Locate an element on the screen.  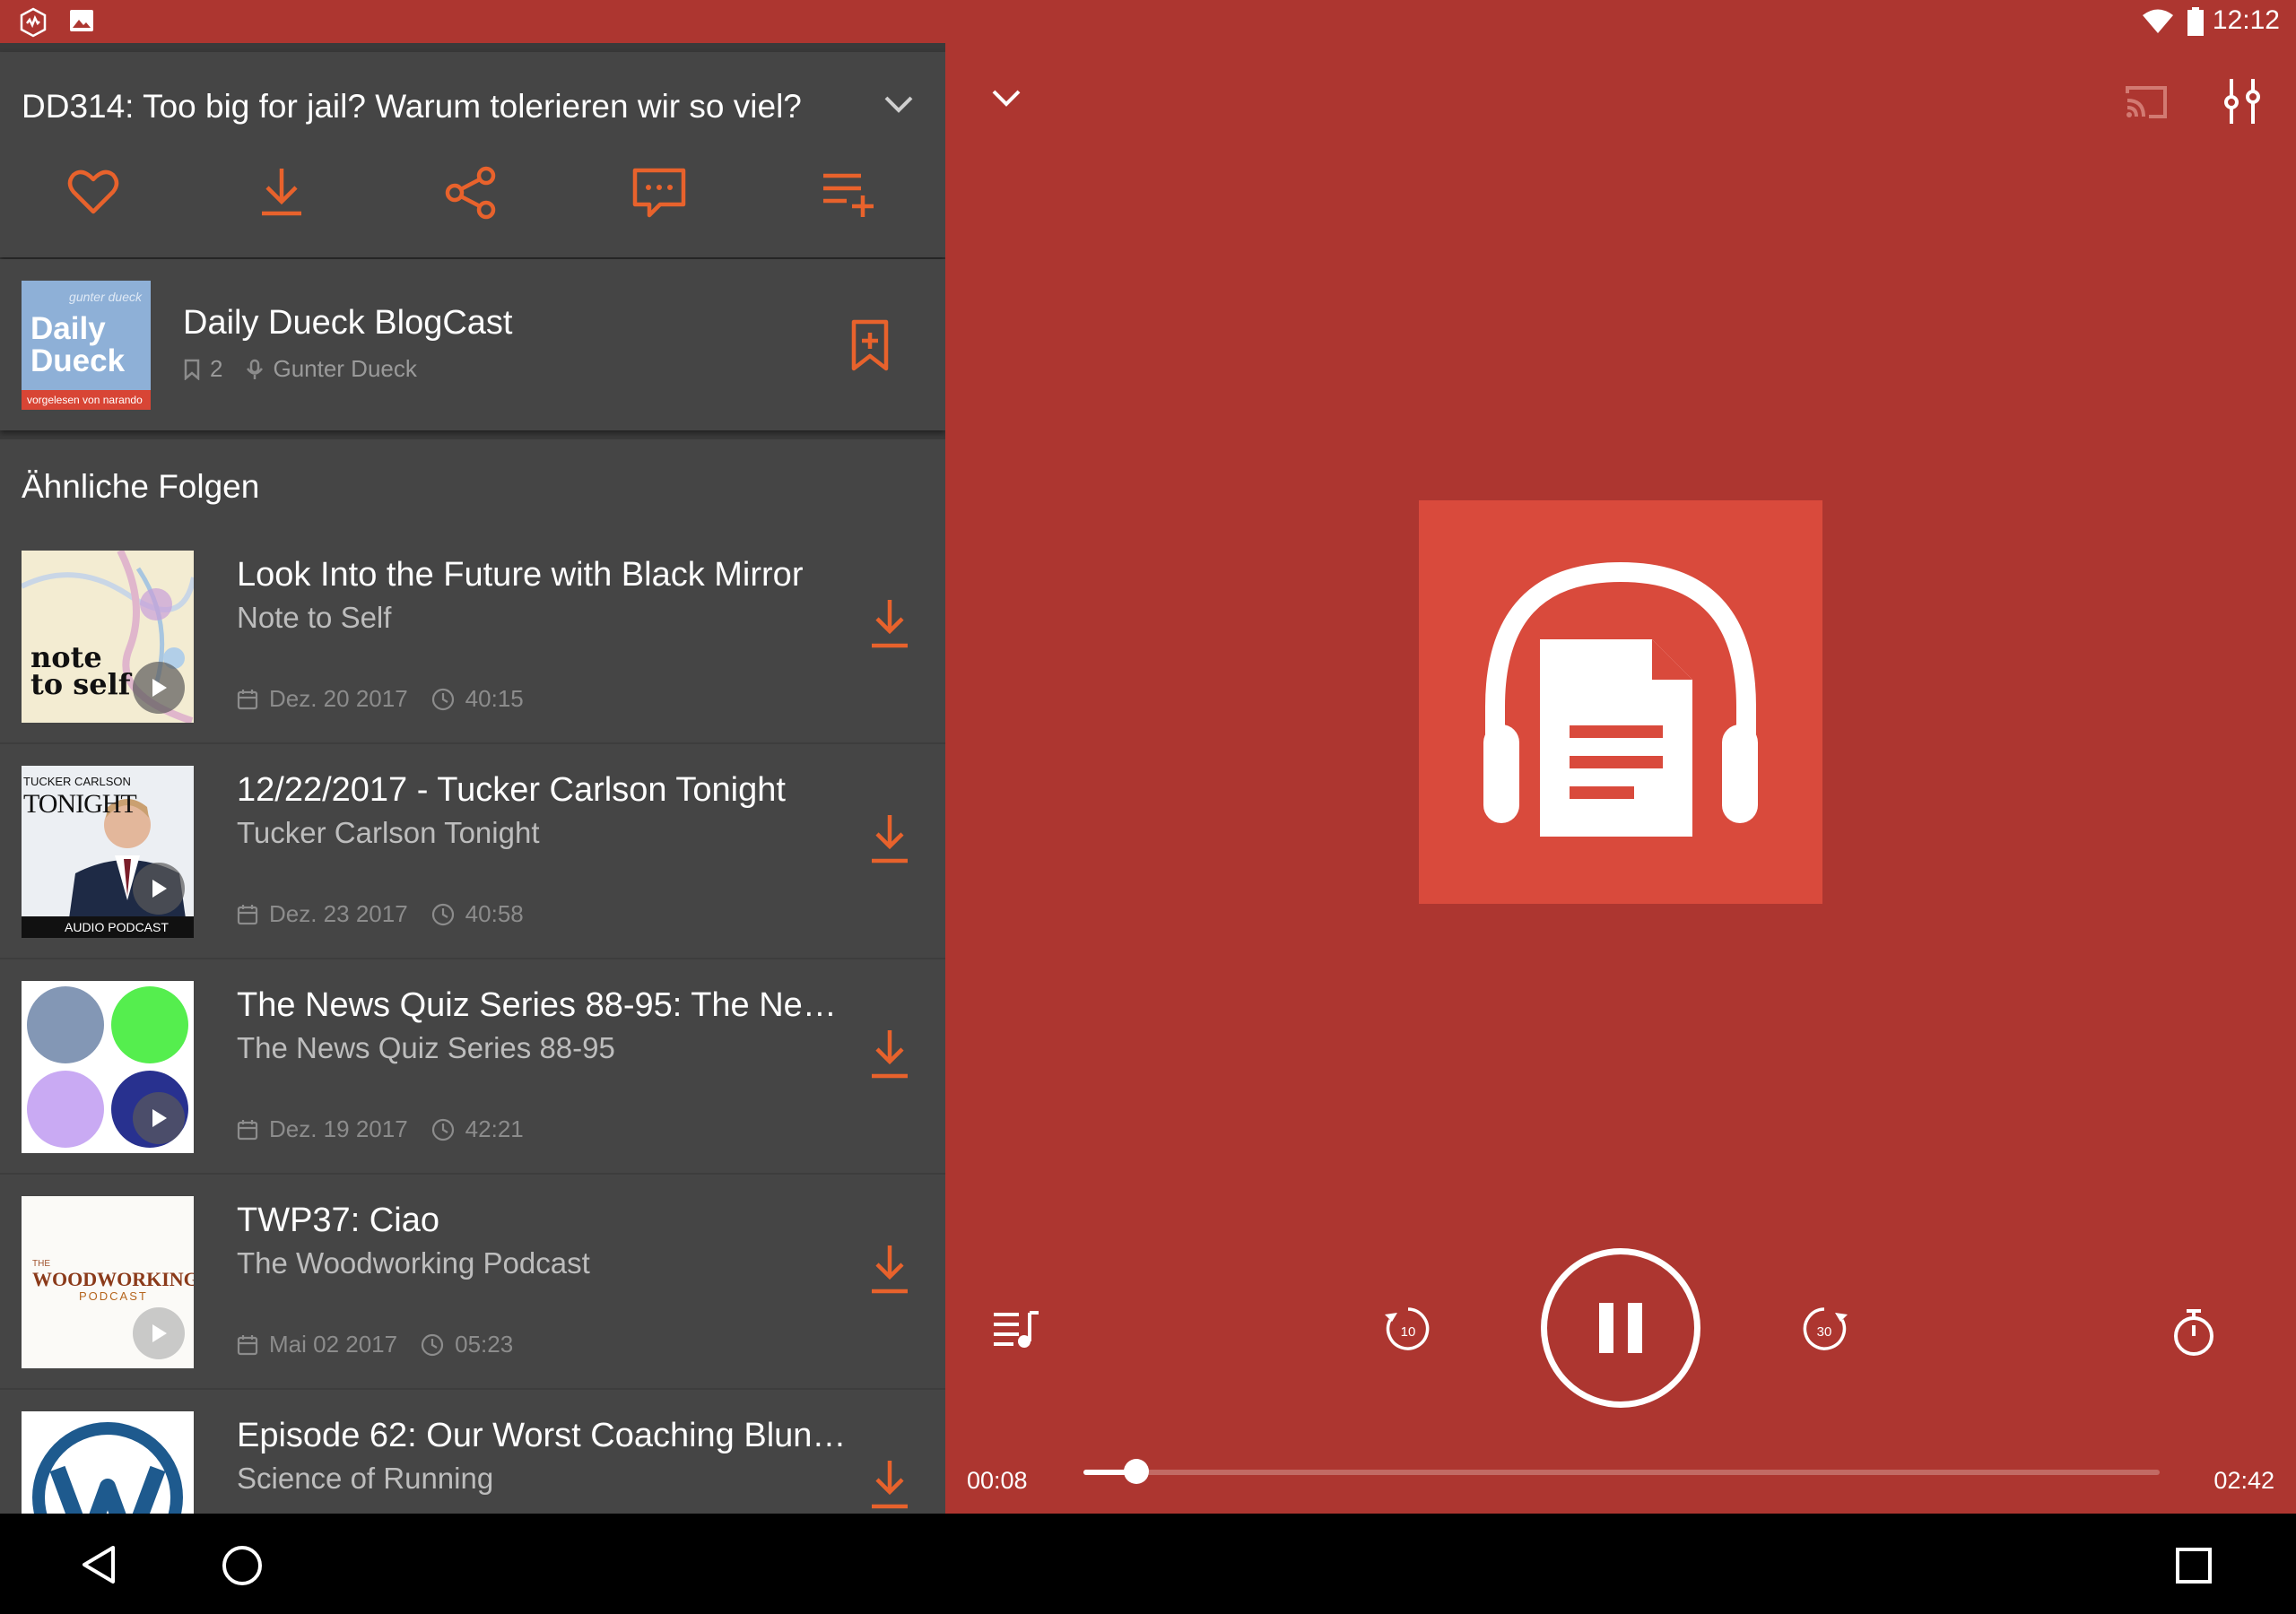
episode-duration: 05:23 is located at coordinates (484, 1344).